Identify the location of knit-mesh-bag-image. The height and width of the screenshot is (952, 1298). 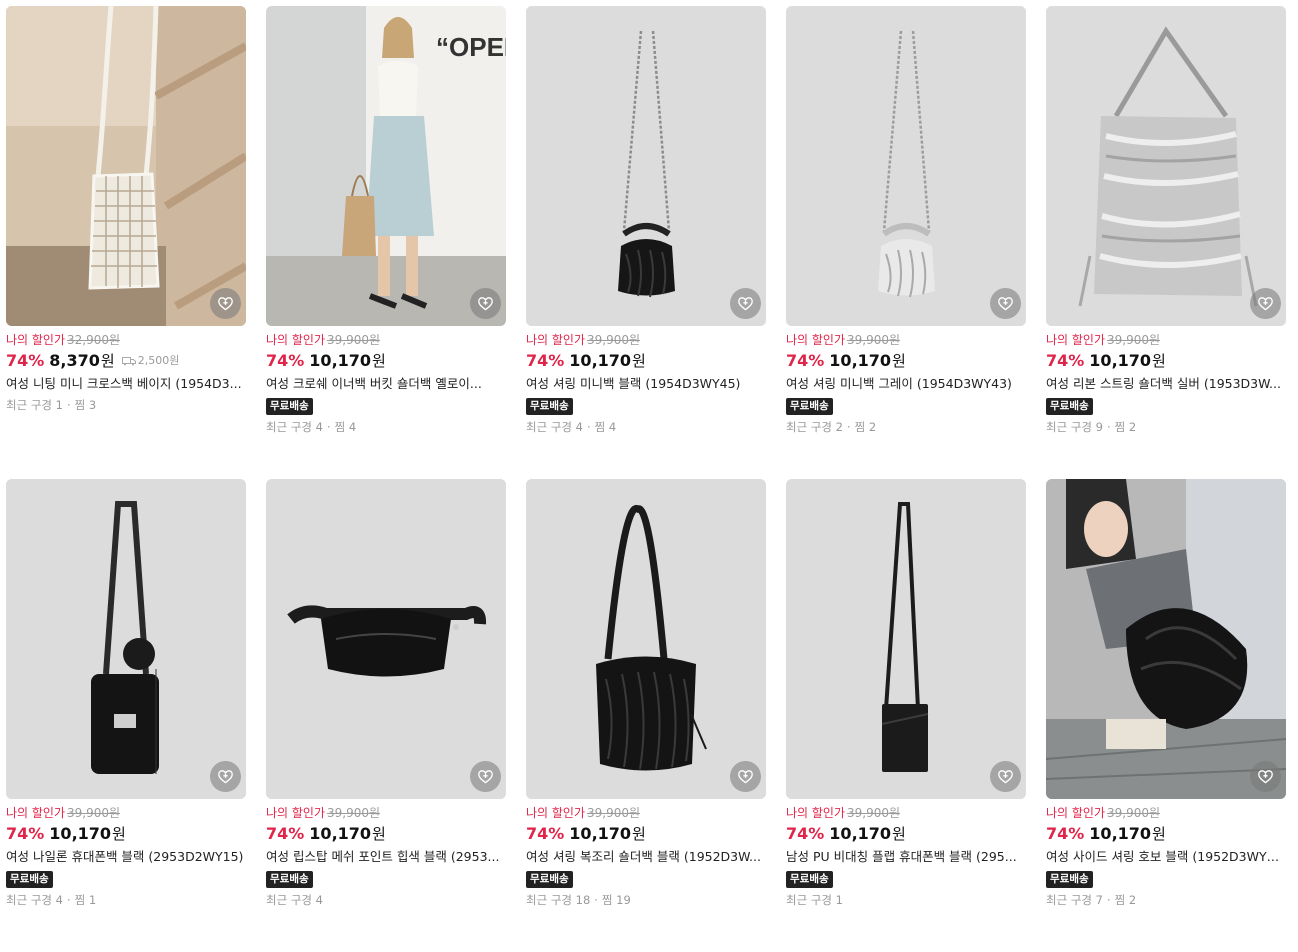
(126, 166).